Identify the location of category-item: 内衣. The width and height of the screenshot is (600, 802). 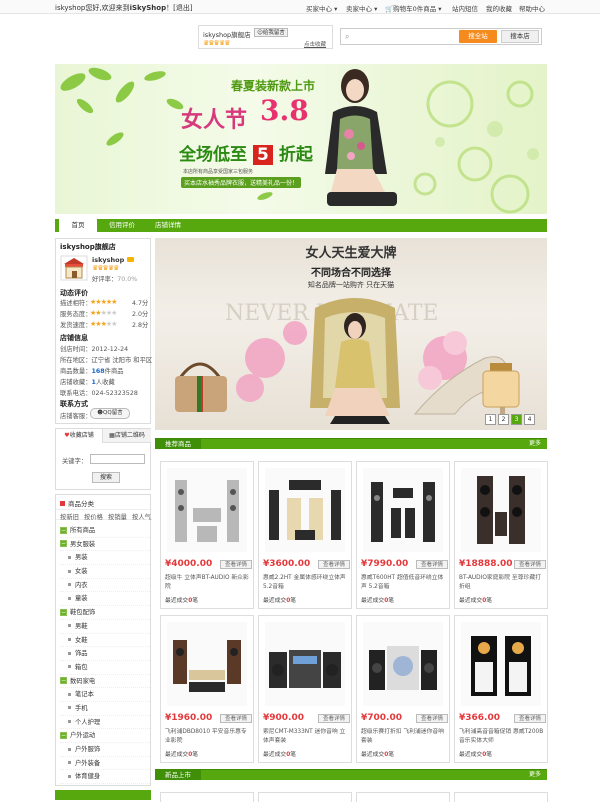
(105, 586).